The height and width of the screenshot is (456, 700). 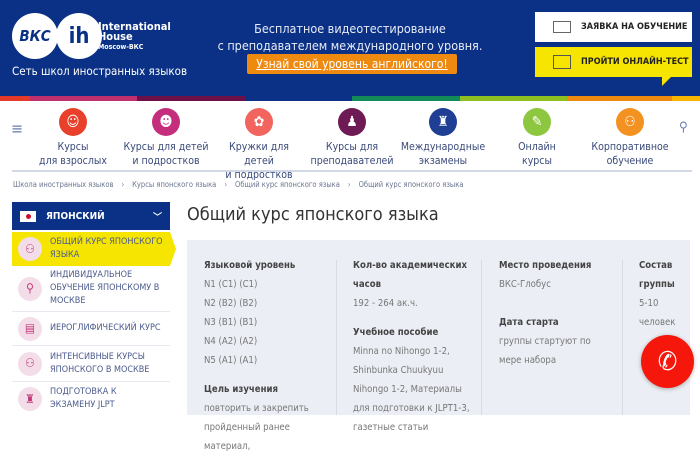 What do you see at coordinates (352, 147) in the screenshot?
I see `nav-label: Курсы для` at bounding box center [352, 147].